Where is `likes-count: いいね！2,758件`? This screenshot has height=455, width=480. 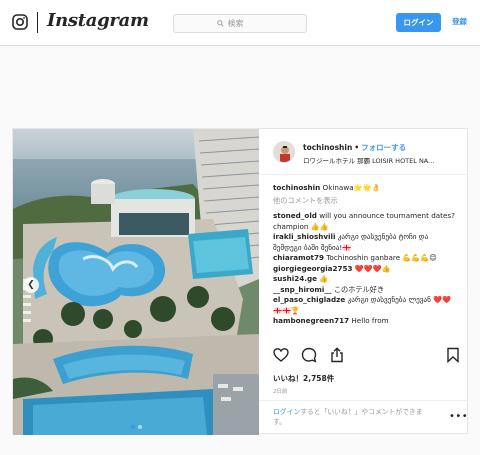
likes-count: いいね！2,758件 is located at coordinates (303, 378).